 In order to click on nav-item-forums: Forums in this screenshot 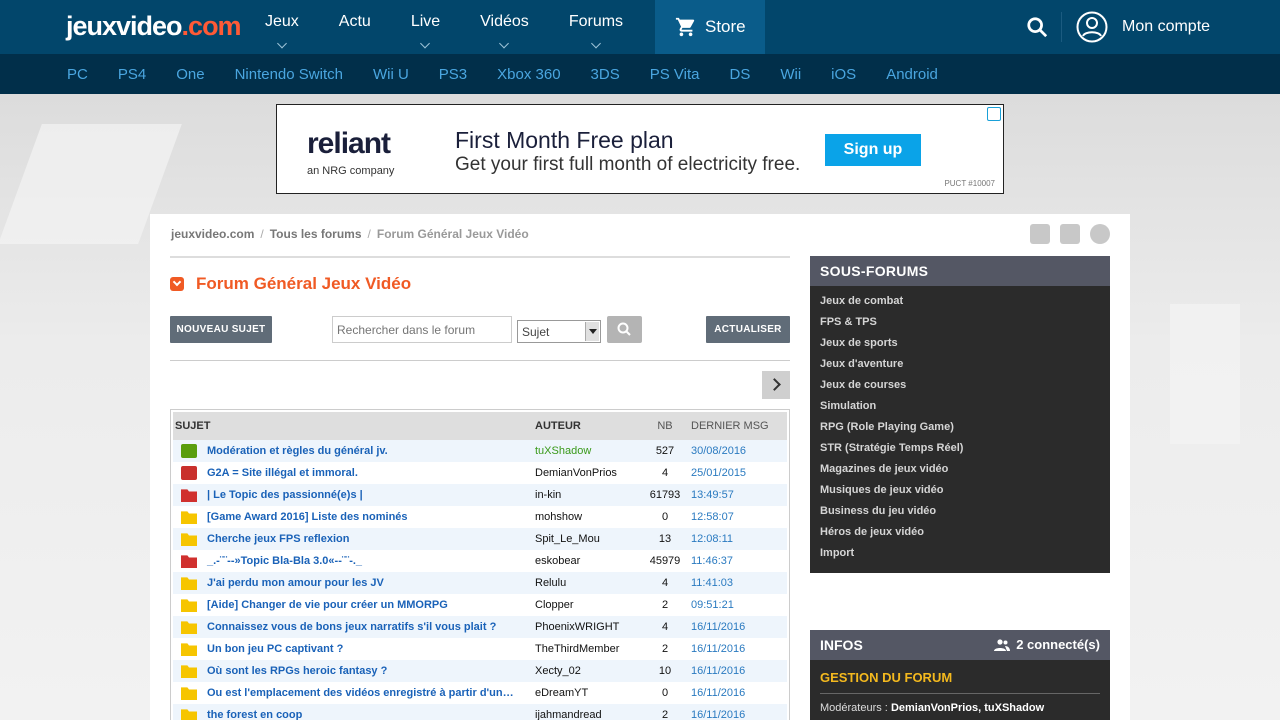, I will do `click(596, 27)`.